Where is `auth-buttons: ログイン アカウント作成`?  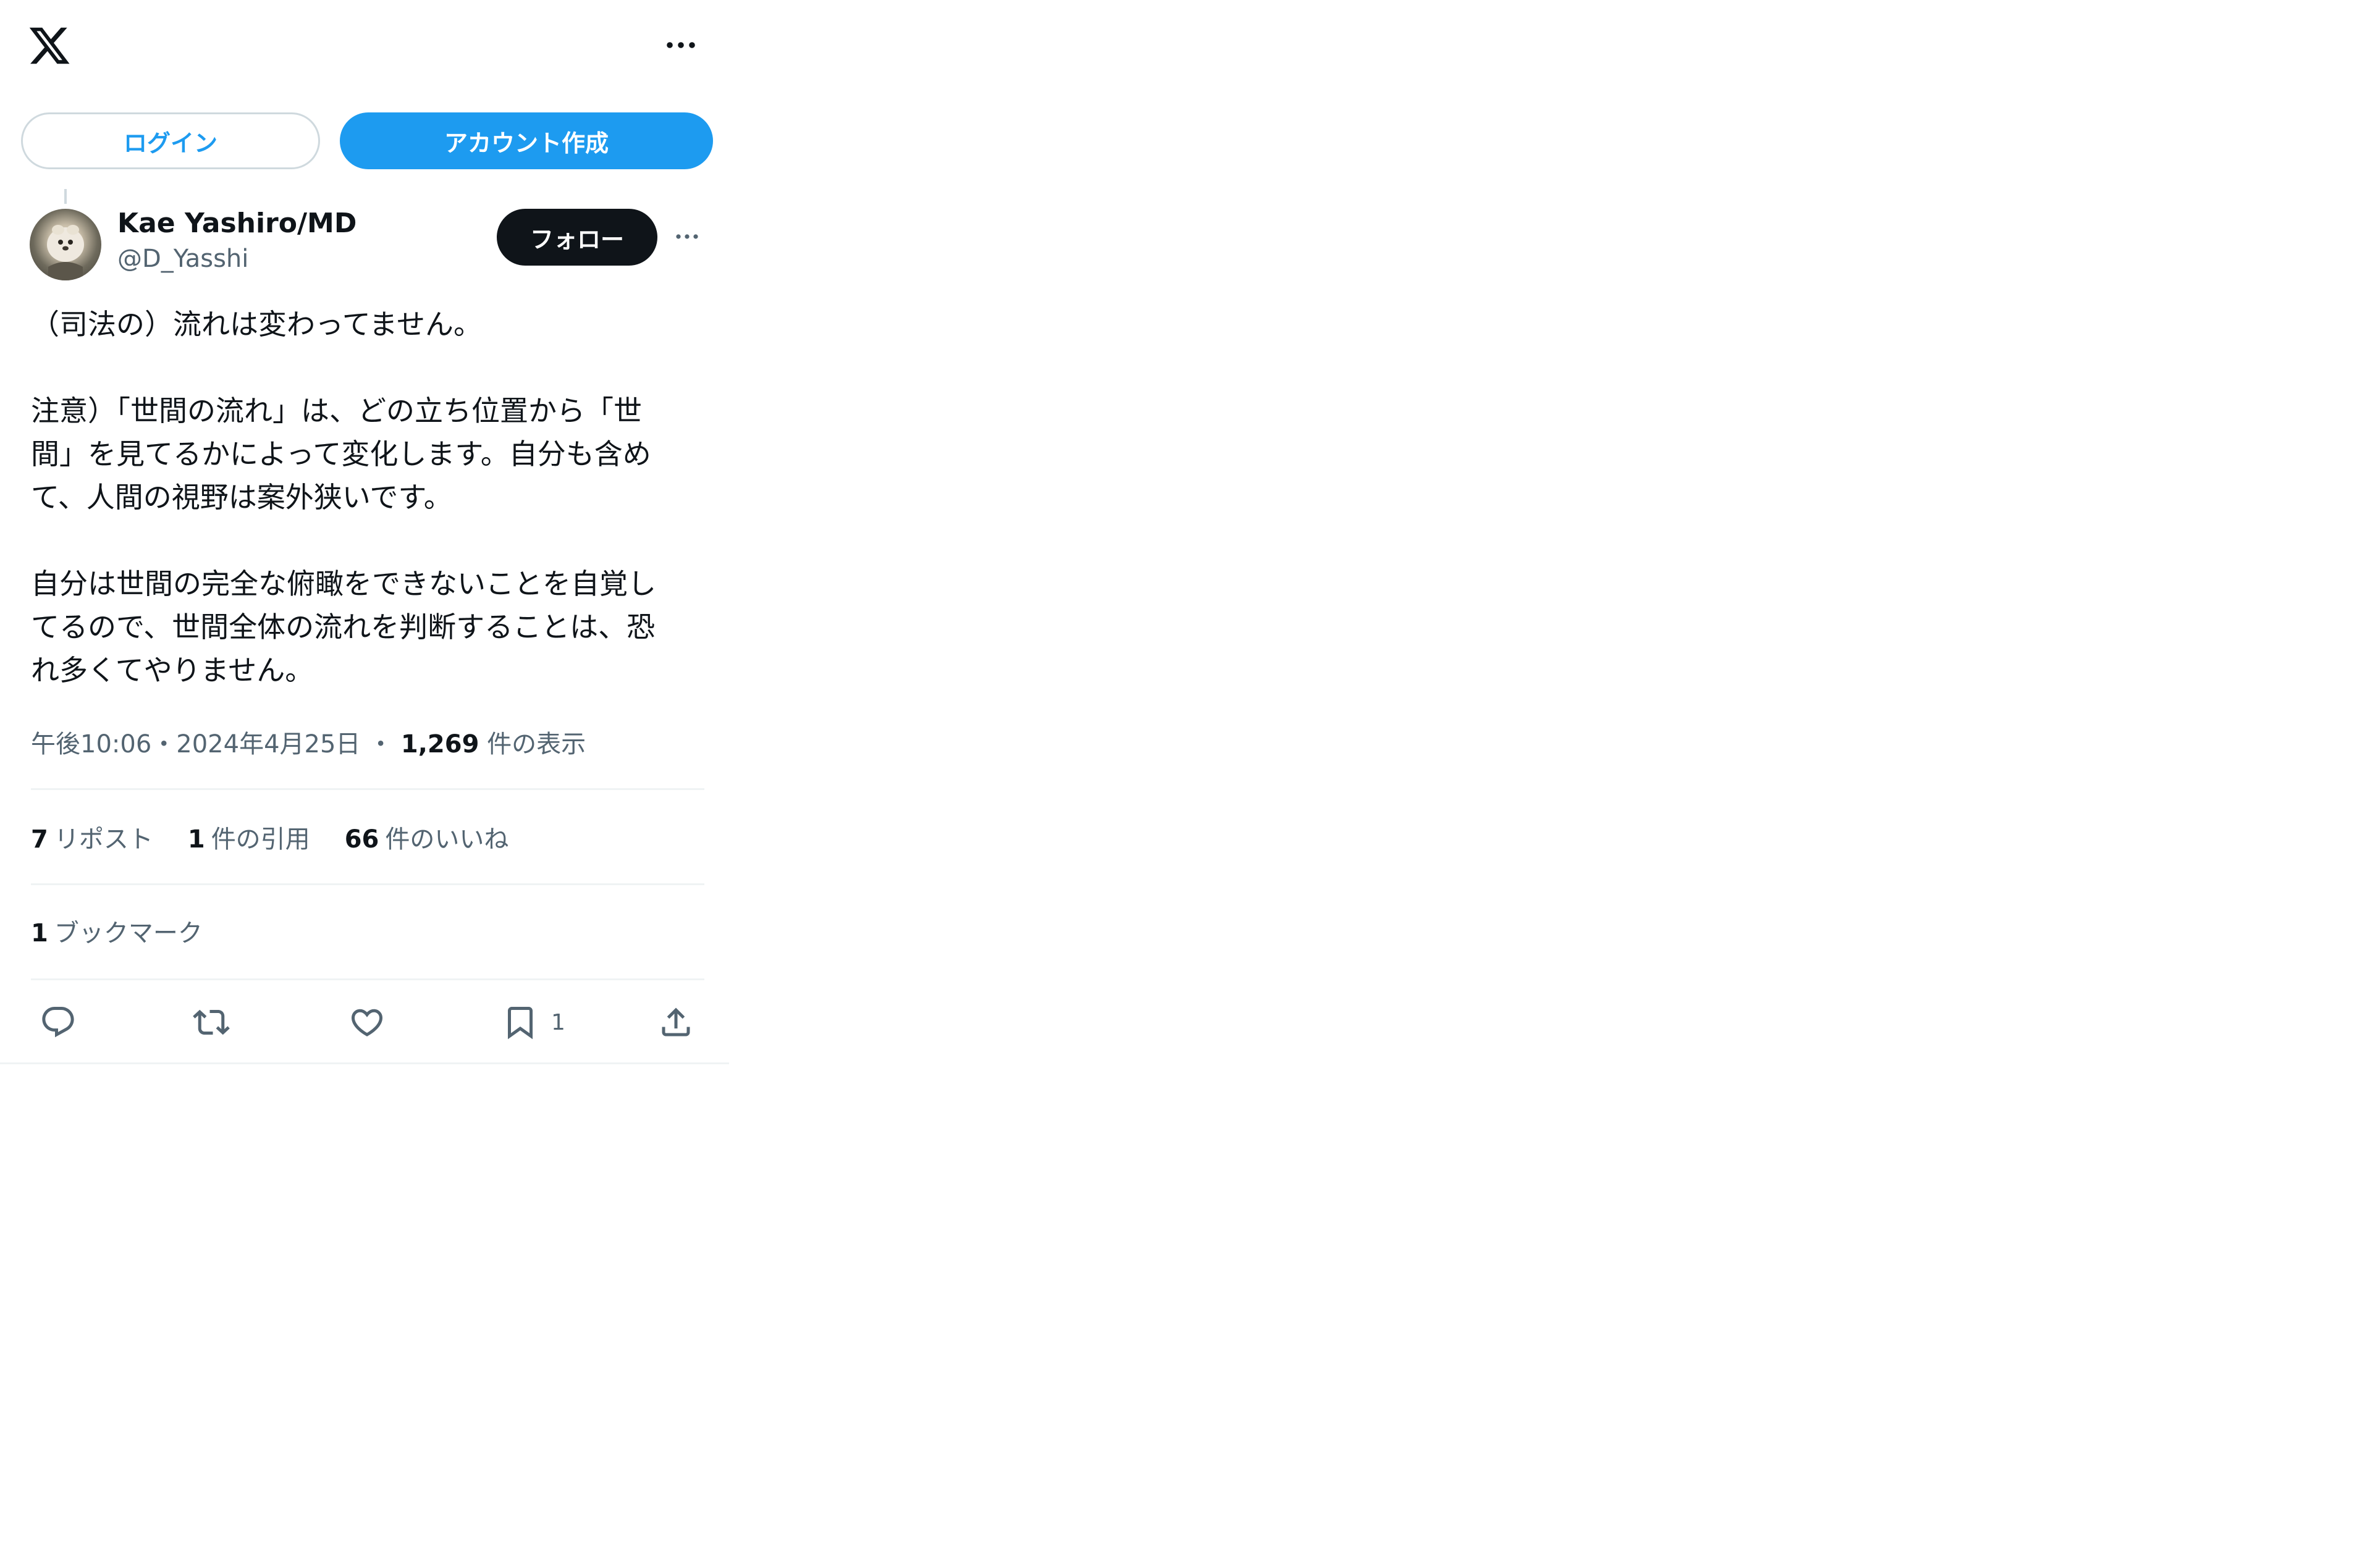 auth-buttons: ログイン アカウント作成 is located at coordinates (367, 140).